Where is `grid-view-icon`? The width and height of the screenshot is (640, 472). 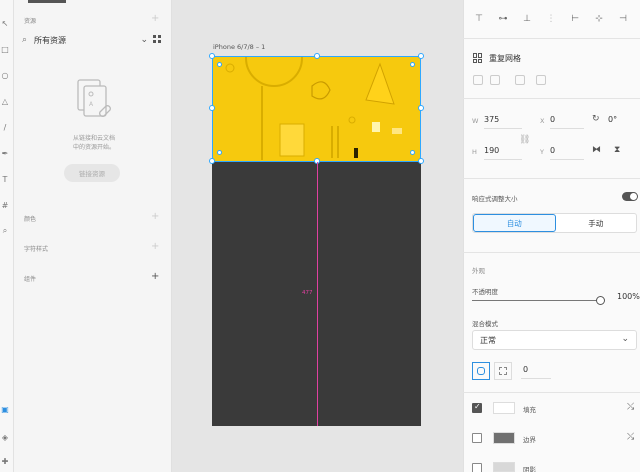 grid-view-icon is located at coordinates (157, 39).